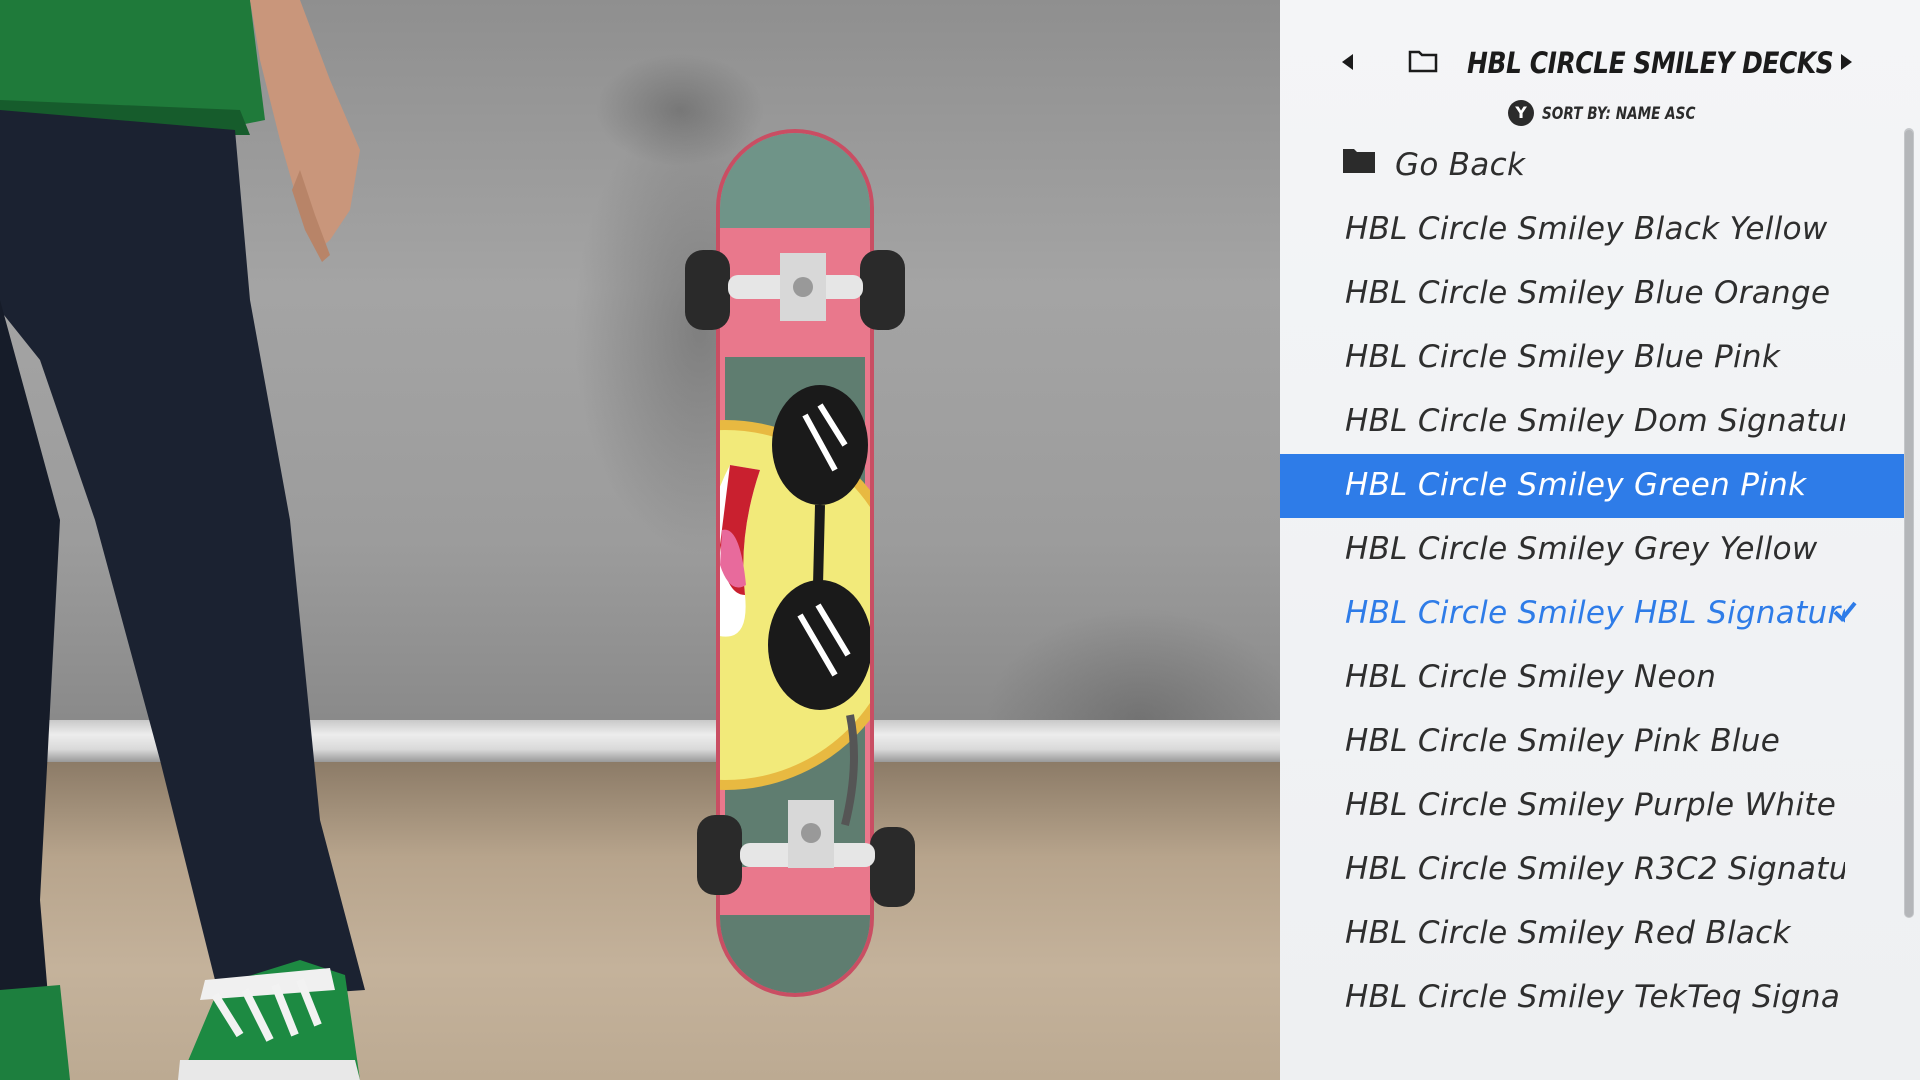  I want to click on arrow-left-icon, so click(1347, 62).